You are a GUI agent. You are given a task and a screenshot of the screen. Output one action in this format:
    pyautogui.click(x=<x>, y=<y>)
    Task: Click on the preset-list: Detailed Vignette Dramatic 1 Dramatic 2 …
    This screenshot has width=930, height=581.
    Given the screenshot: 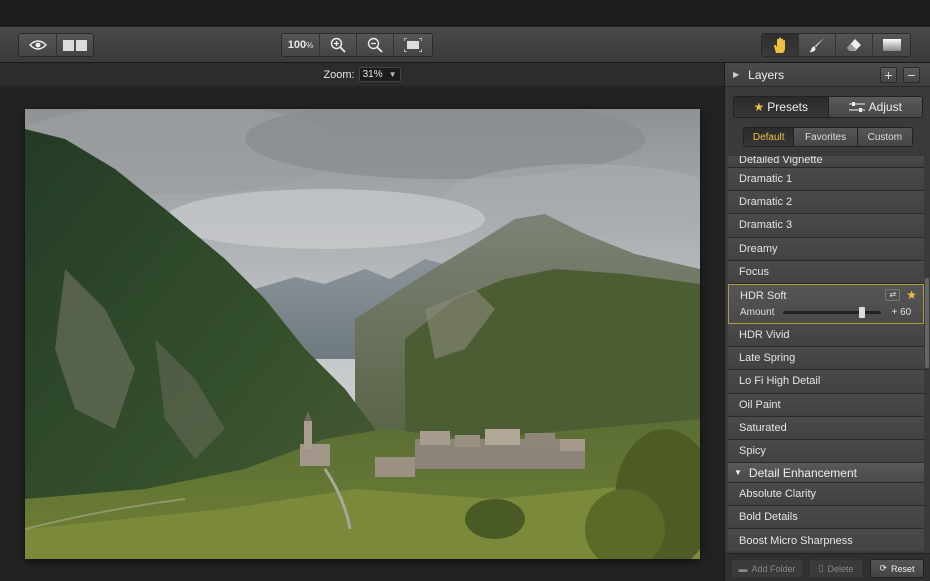 What is the action you would take?
    pyautogui.click(x=826, y=353)
    